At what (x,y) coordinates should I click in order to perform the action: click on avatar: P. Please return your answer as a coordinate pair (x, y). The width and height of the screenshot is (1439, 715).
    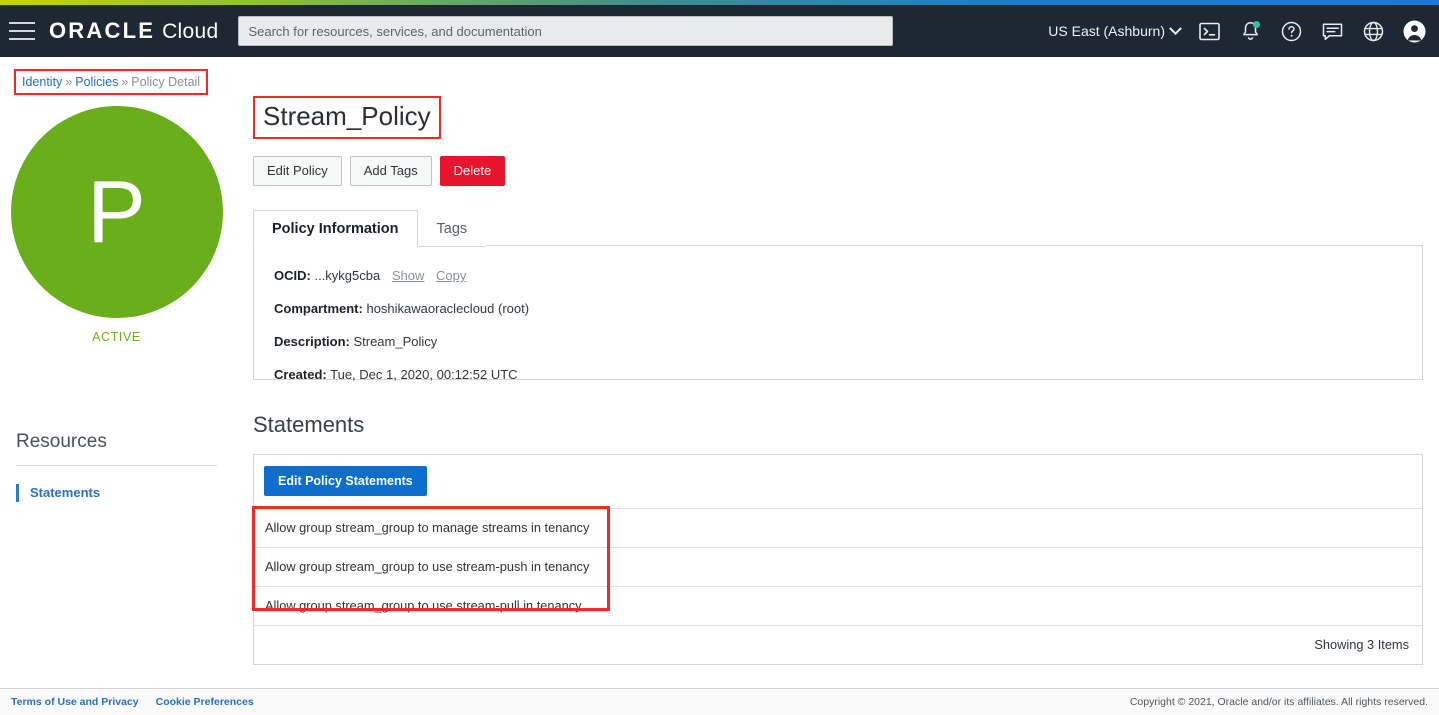
    Looking at the image, I should click on (116, 212).